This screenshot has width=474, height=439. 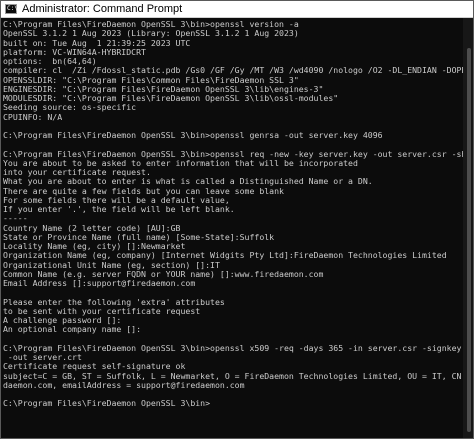 I want to click on console-line: Email Address []:support@firedaemon.com, so click(x=99, y=283).